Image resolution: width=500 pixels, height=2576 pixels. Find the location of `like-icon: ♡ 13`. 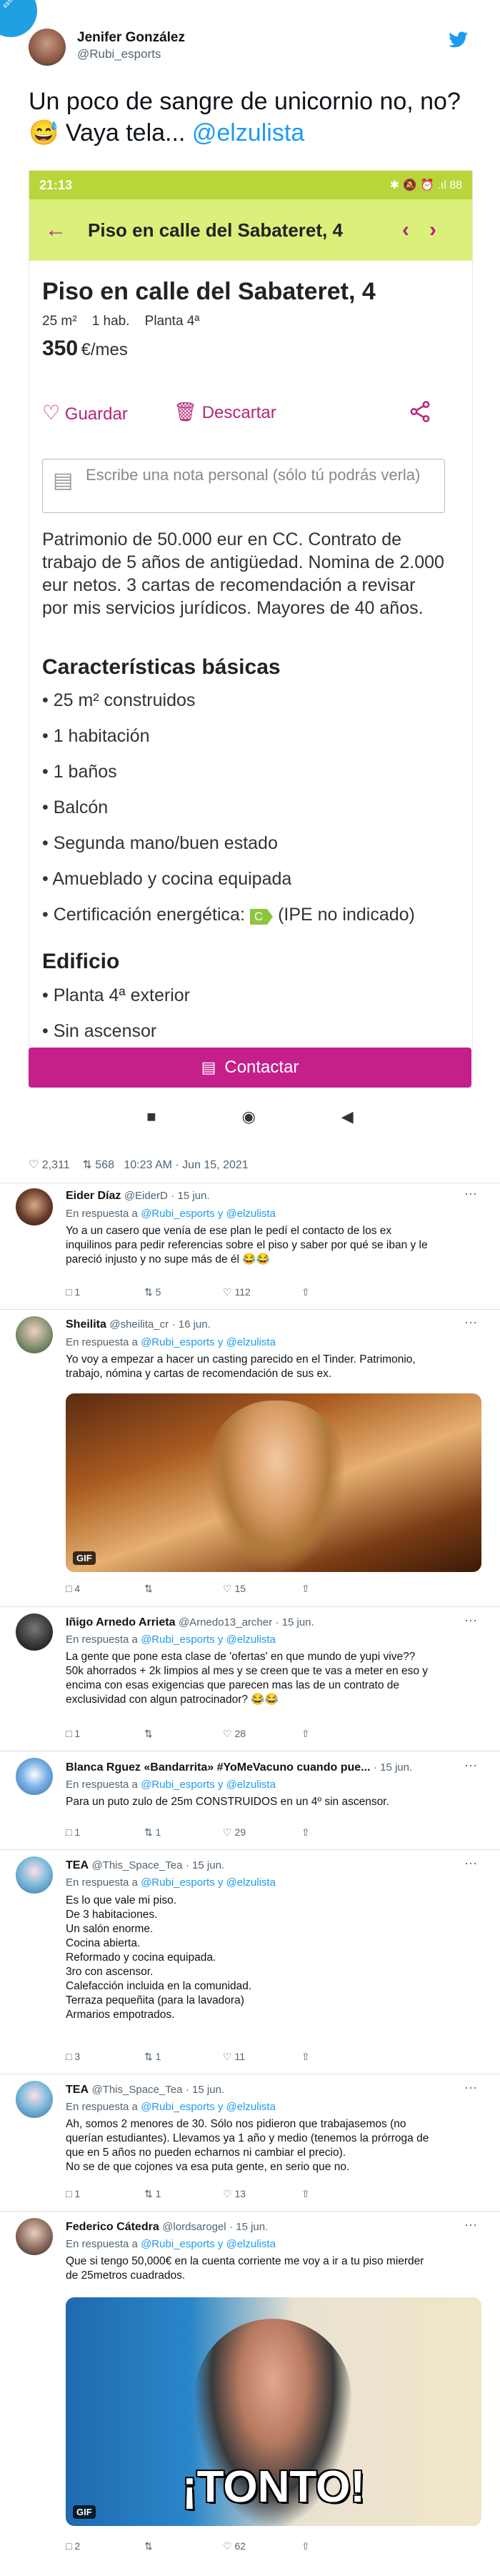

like-icon: ♡ 13 is located at coordinates (234, 2194).